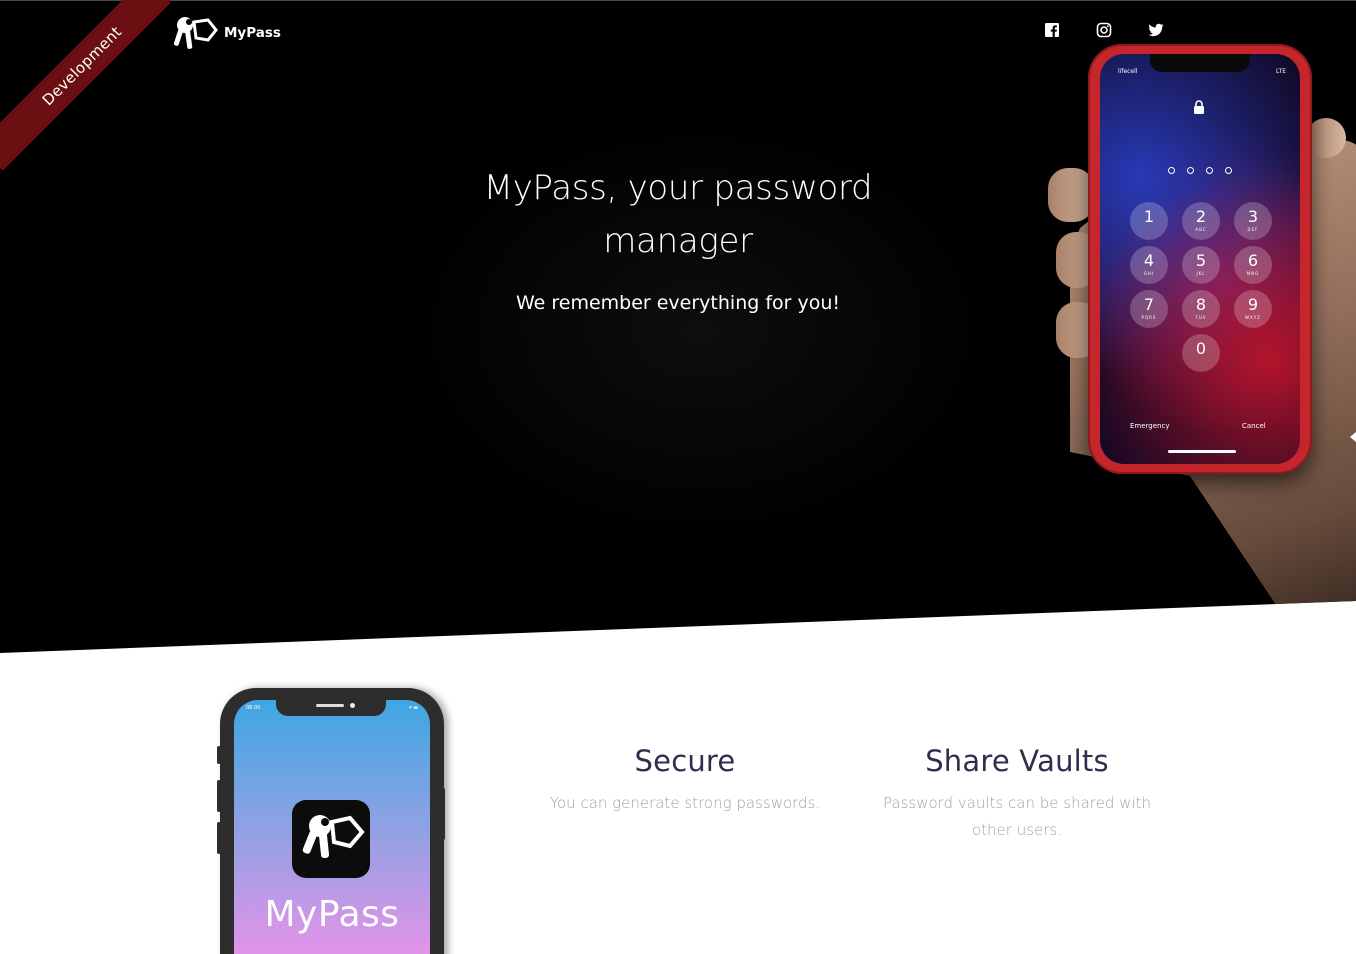 This screenshot has height=954, width=1356. I want to click on key-8: 8 TUV, so click(1201, 309).